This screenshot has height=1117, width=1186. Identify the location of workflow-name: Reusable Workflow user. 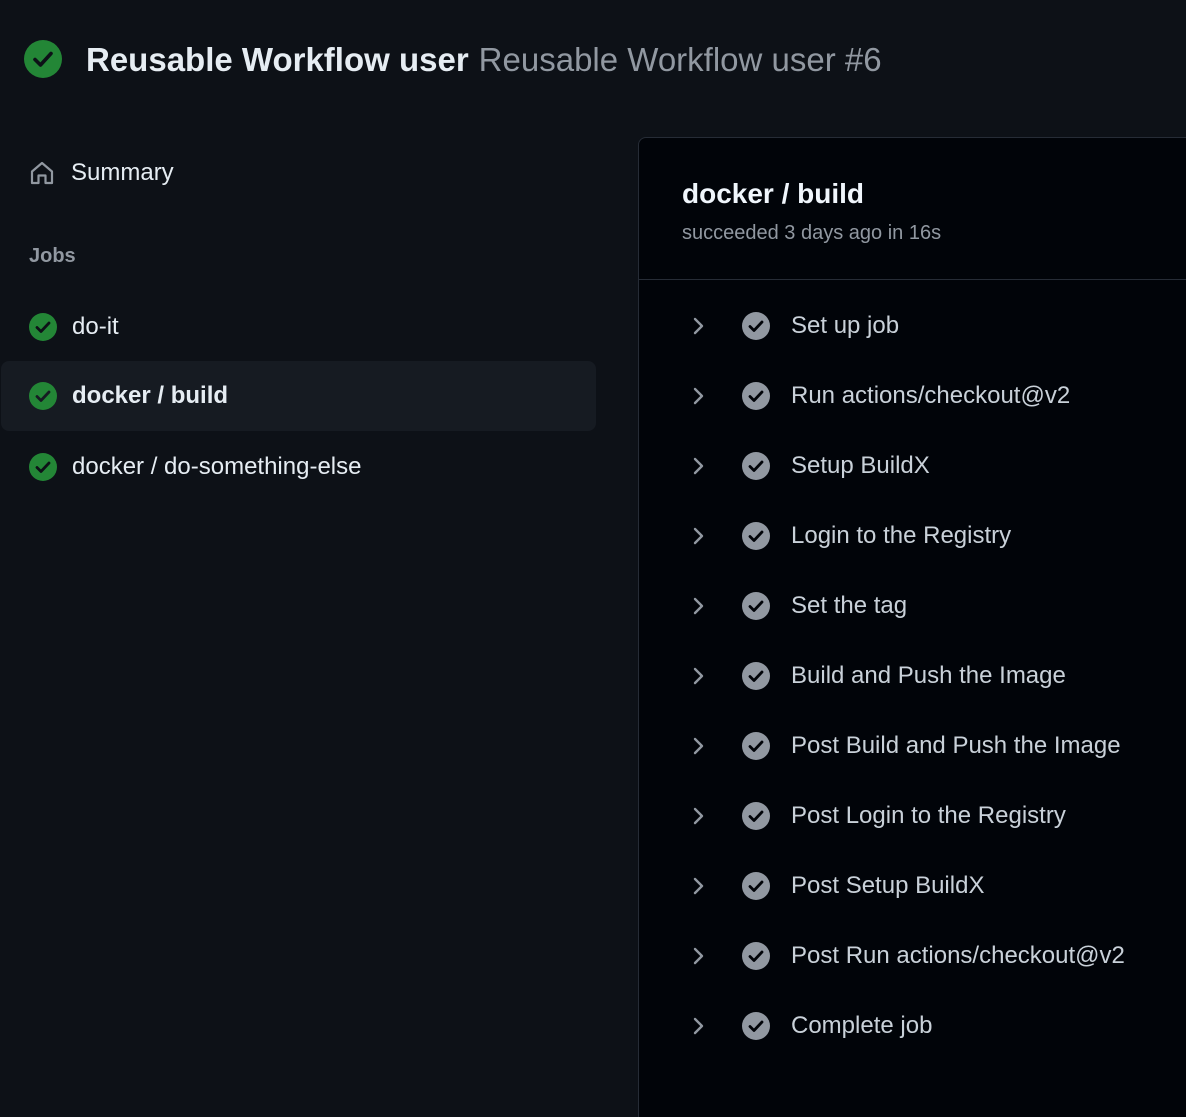
(277, 59).